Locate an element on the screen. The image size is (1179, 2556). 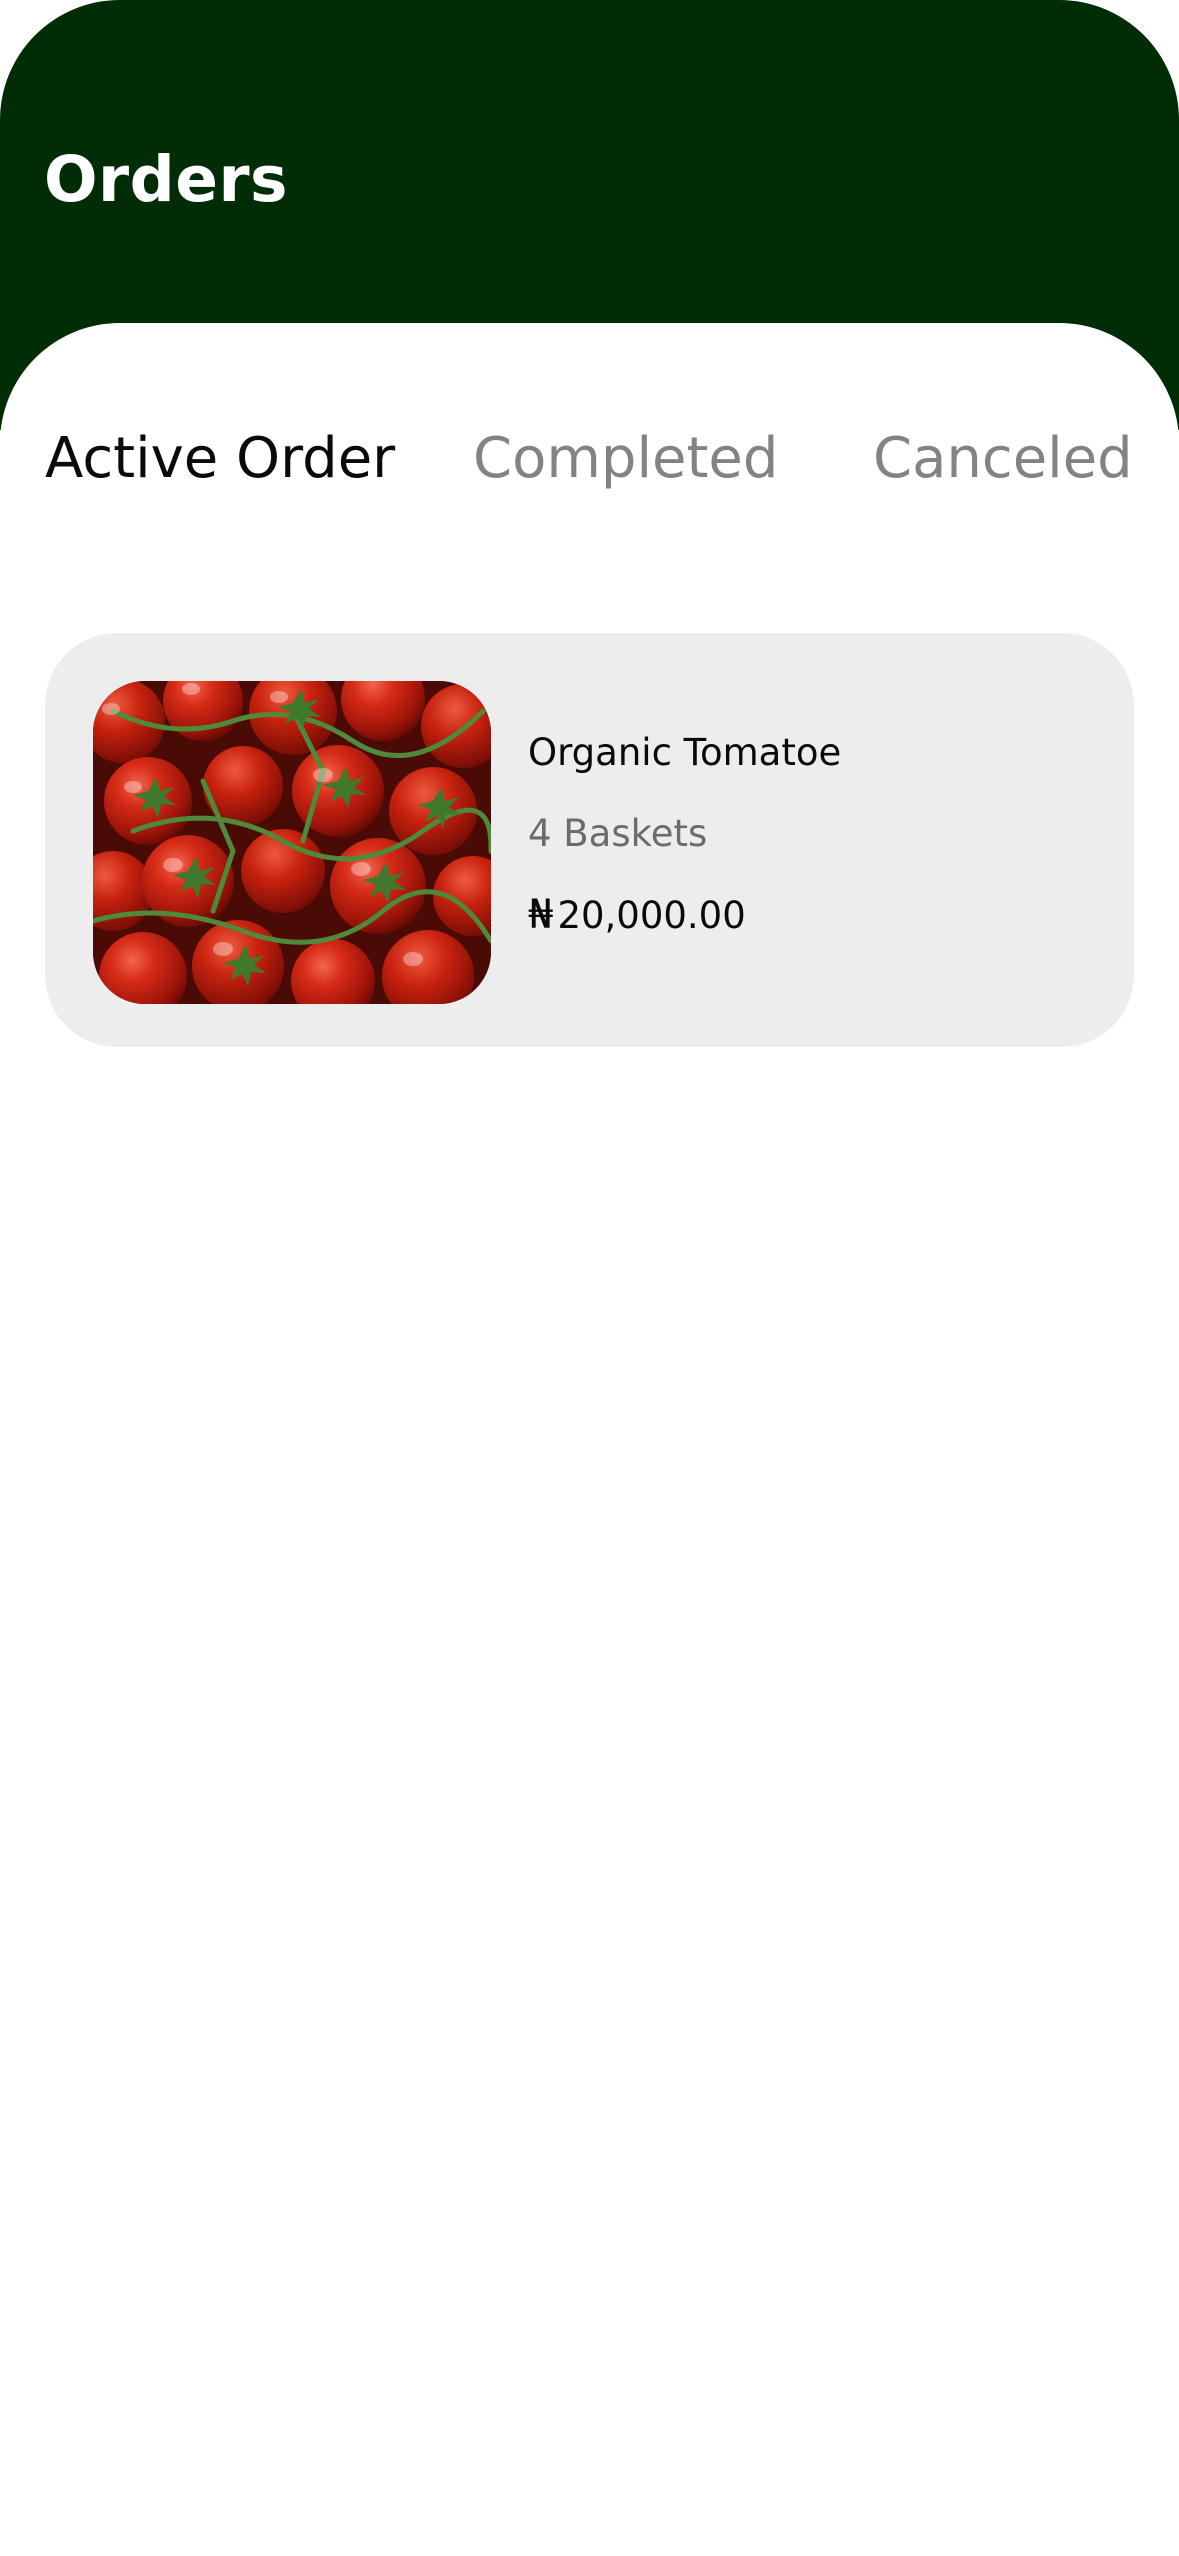
order-card: Organic Tomatoe 4 Baskets ₦ 20,000.00 is located at coordinates (589, 840).